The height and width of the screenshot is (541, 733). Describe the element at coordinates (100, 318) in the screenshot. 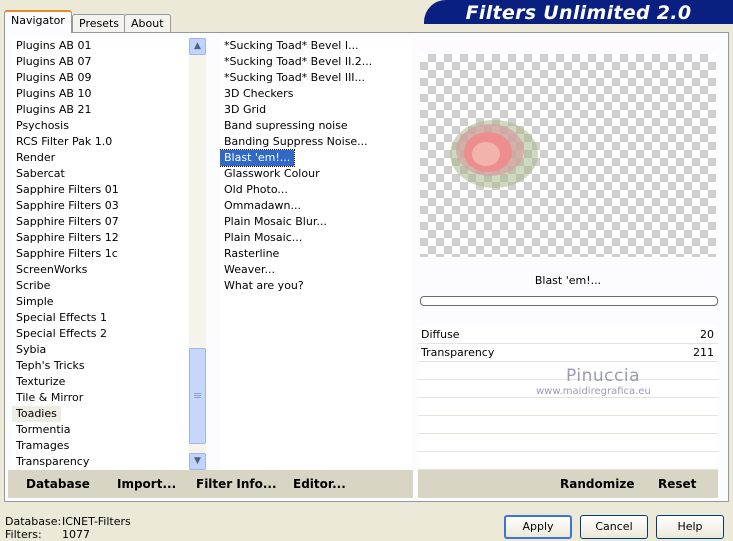

I see `category-item: Special Effects 1` at that location.